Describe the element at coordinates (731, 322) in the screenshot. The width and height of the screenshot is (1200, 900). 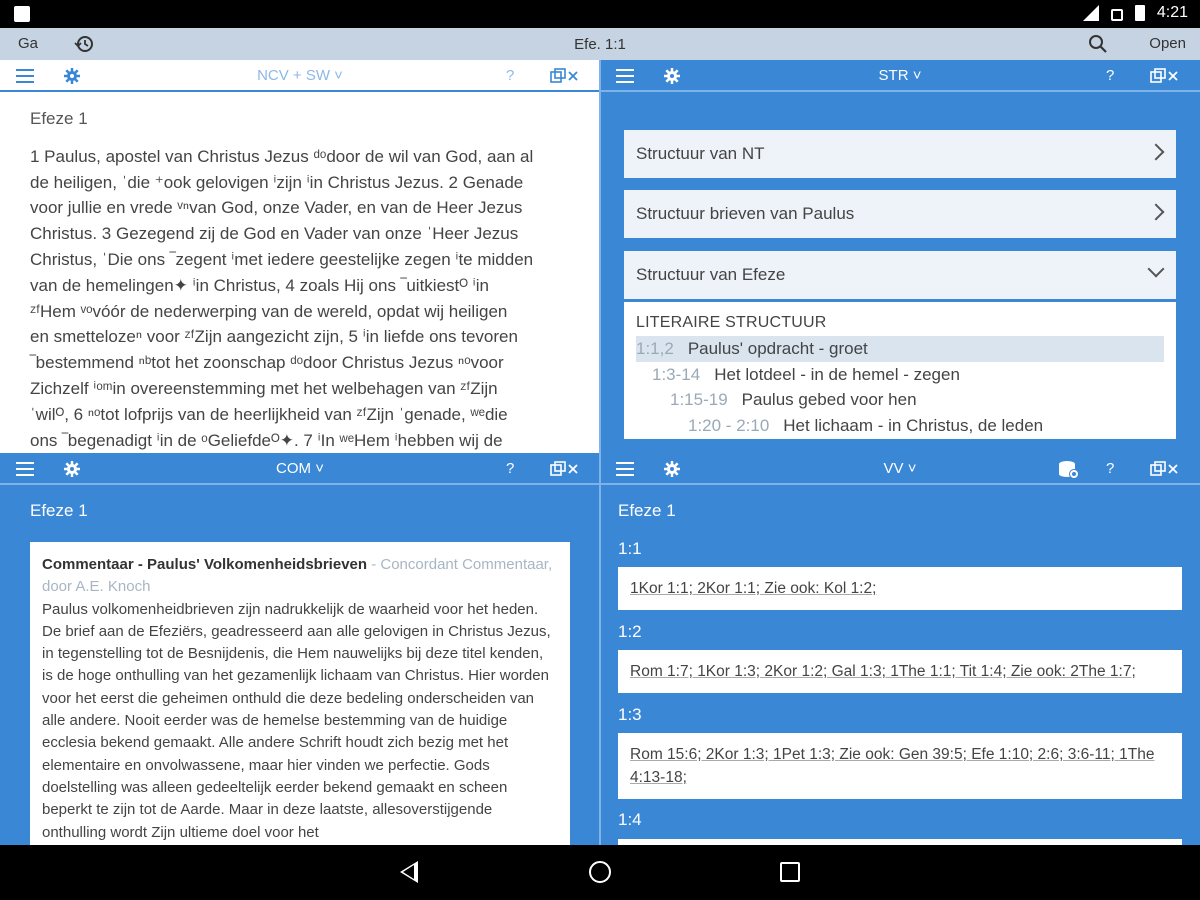
I see `outline-heading: LITERAIRE STRUCTUUR` at that location.